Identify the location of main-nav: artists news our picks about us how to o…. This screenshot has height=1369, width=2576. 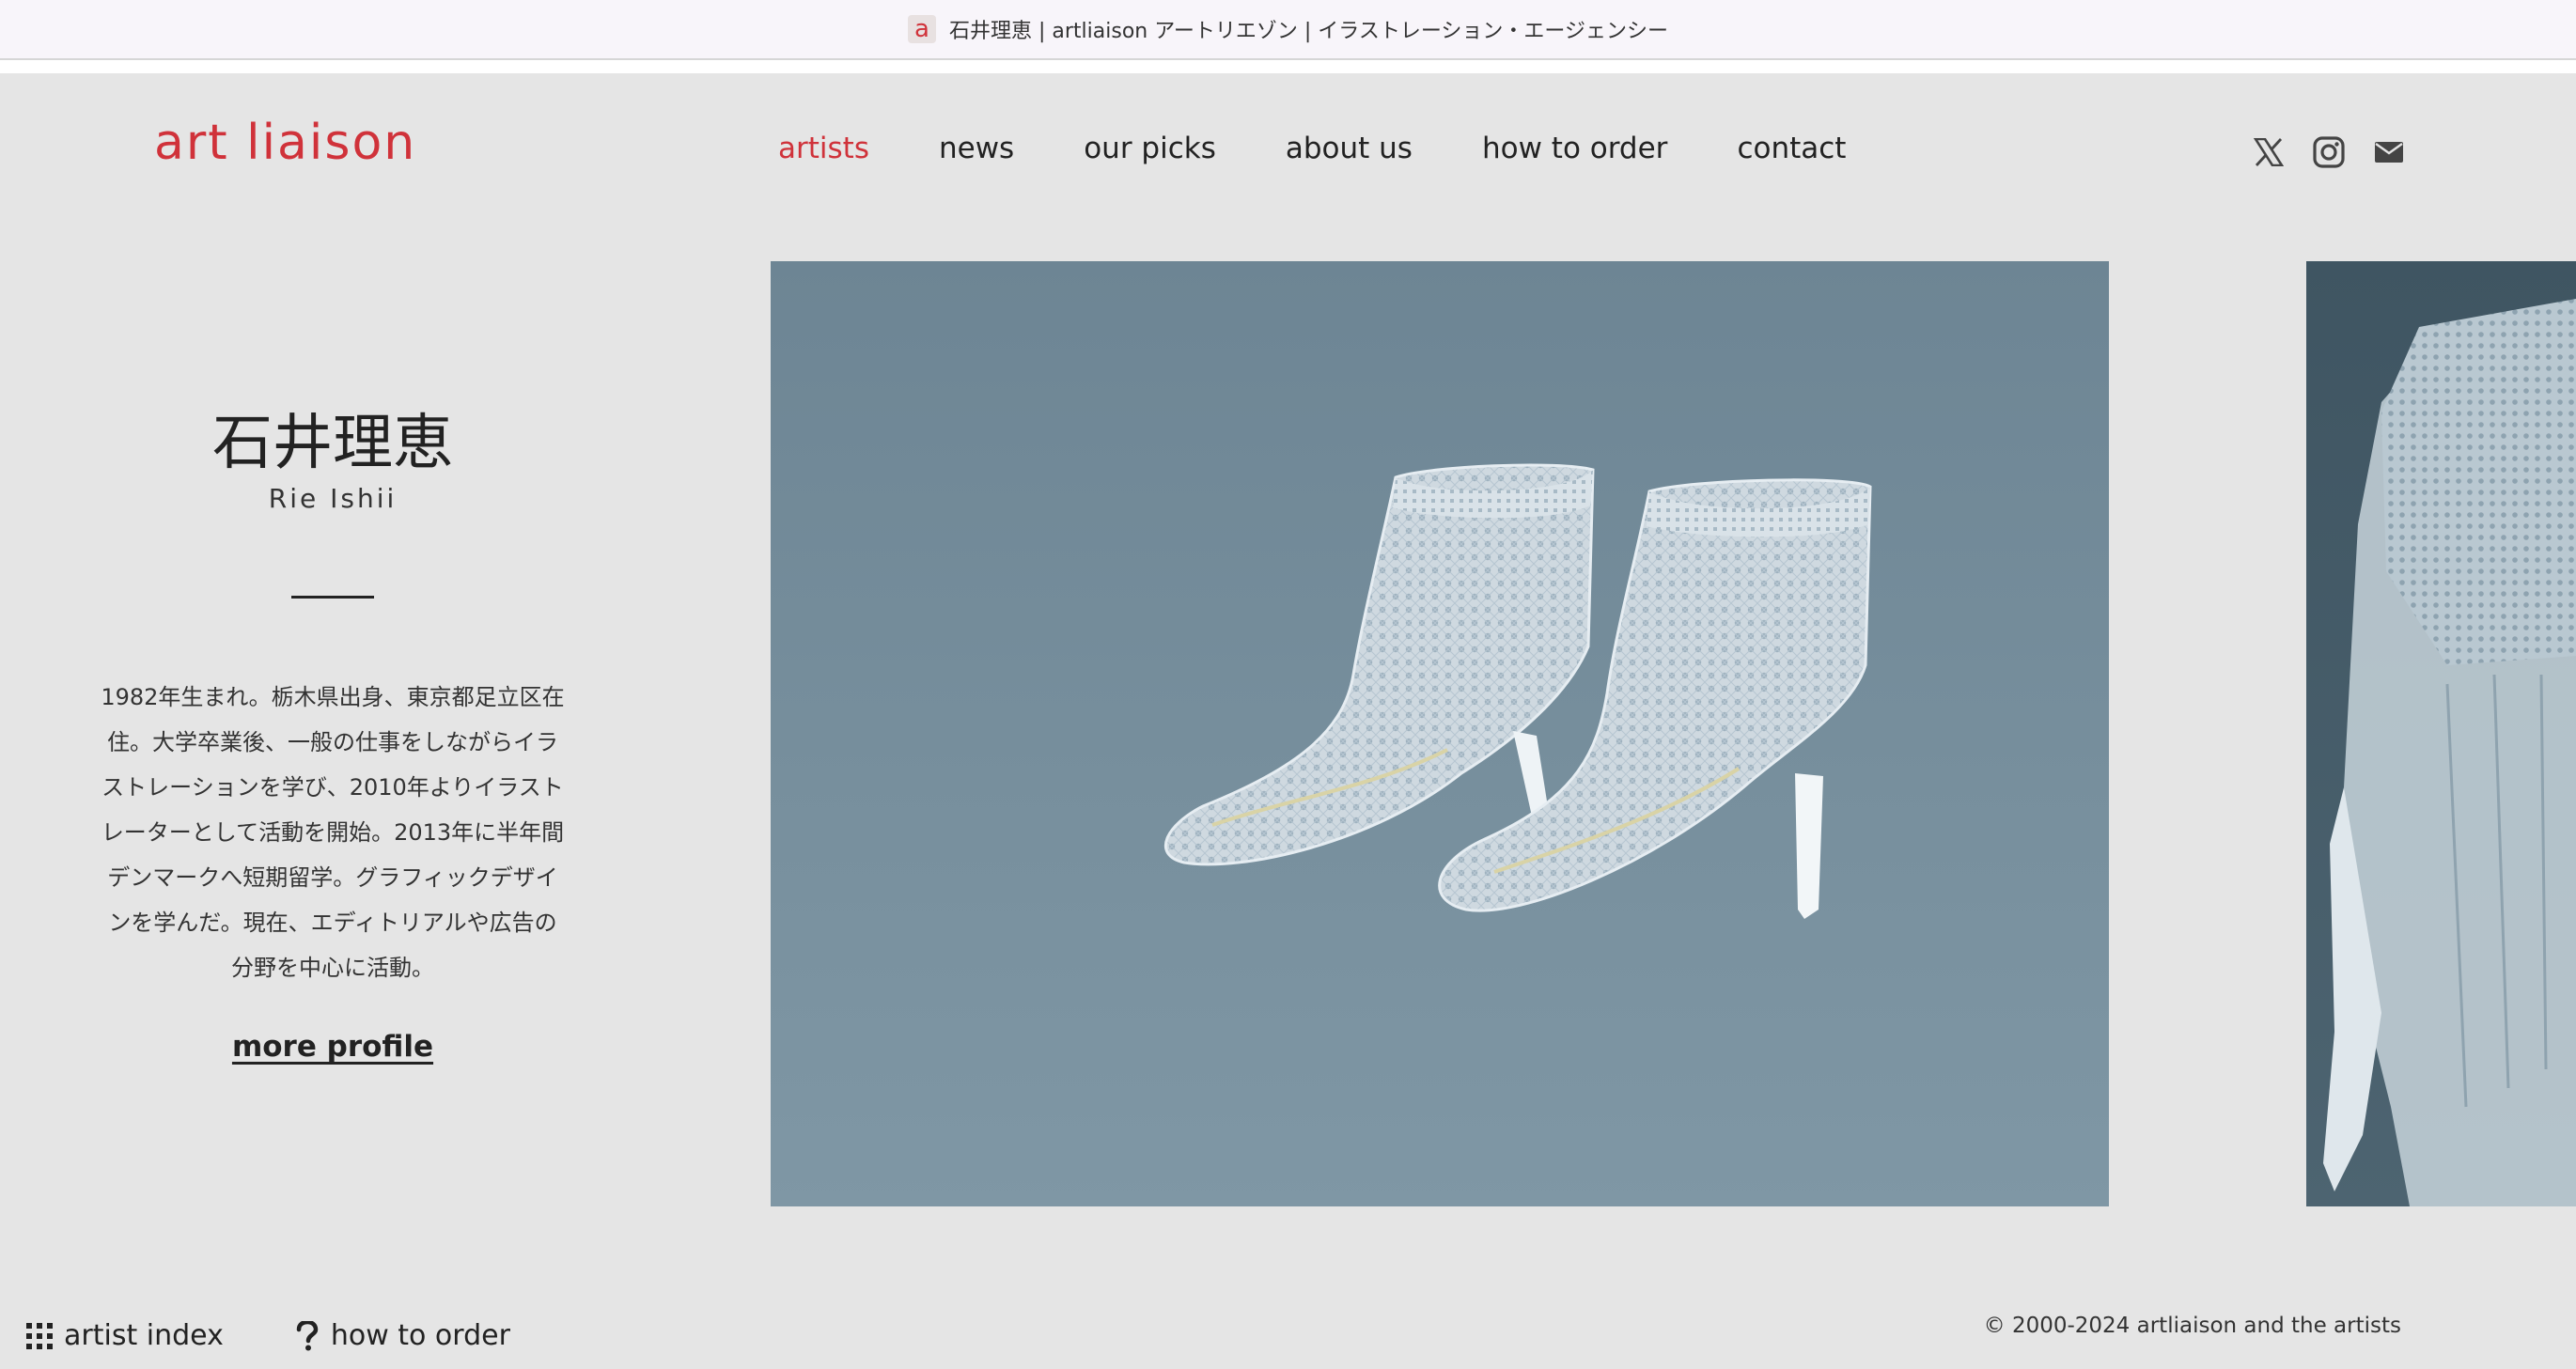
(1312, 148).